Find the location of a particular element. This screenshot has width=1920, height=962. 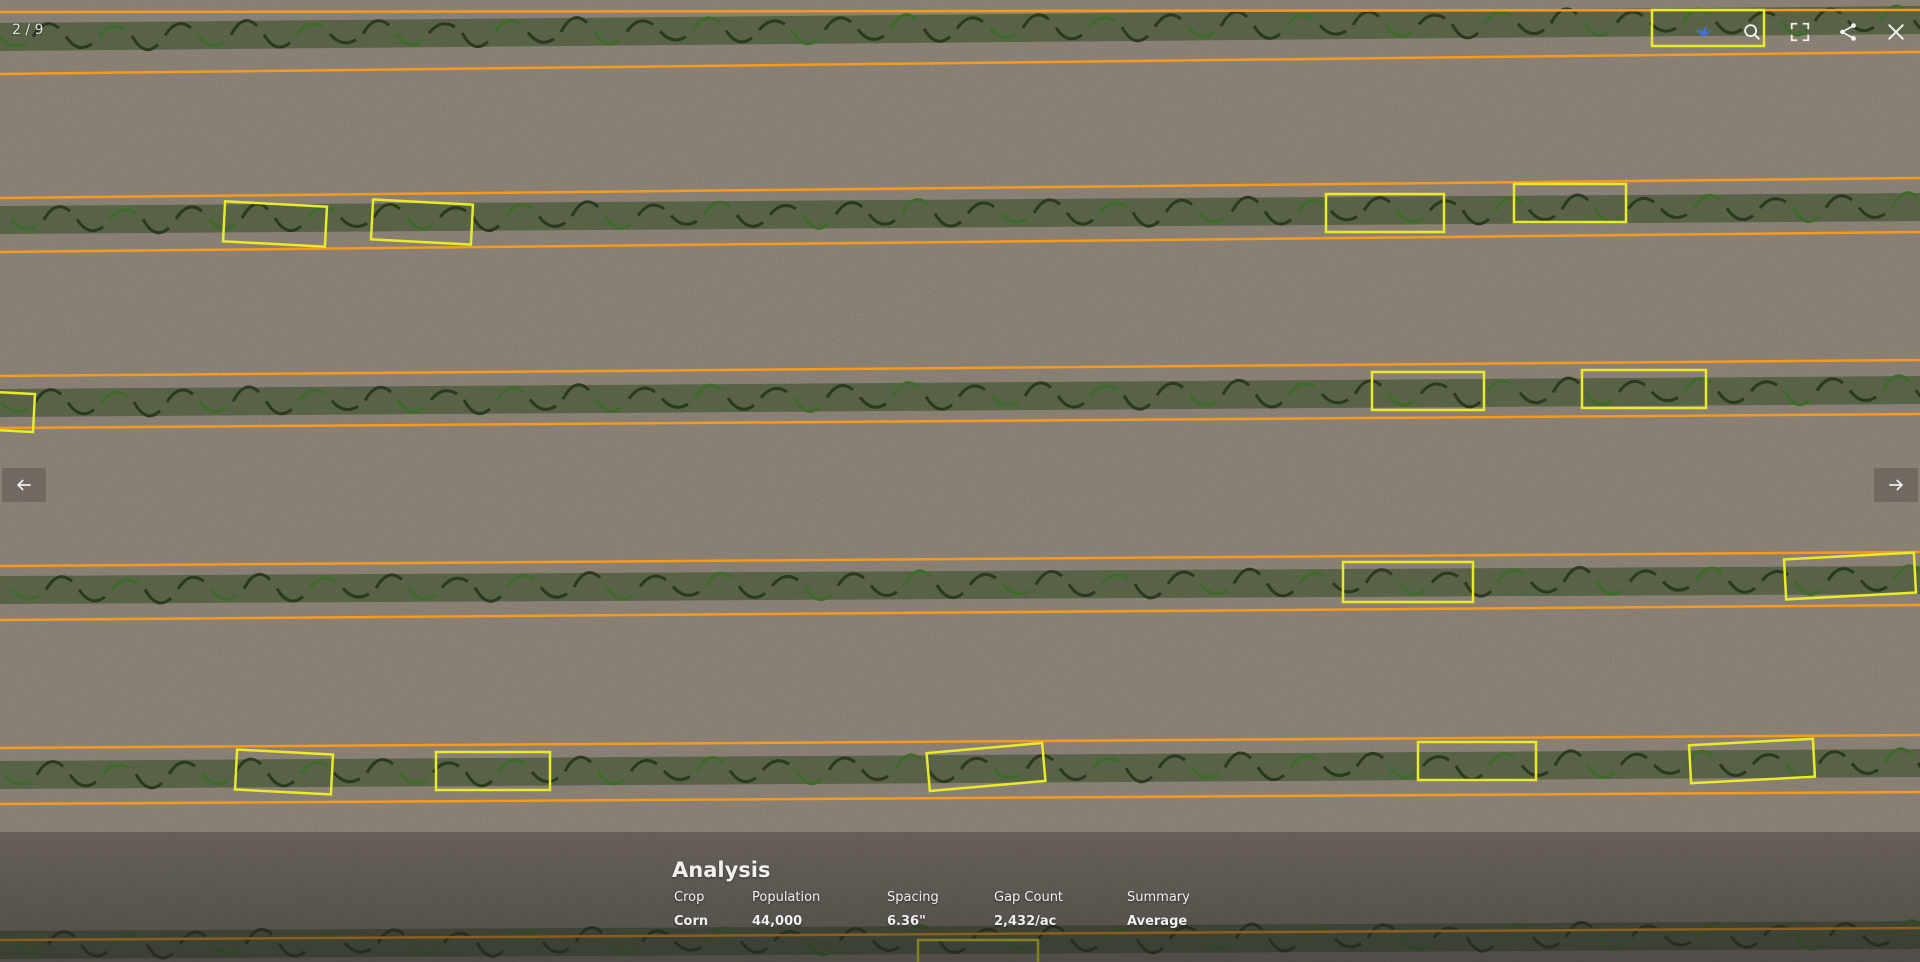

stat-label: Summary is located at coordinates (1158, 897).